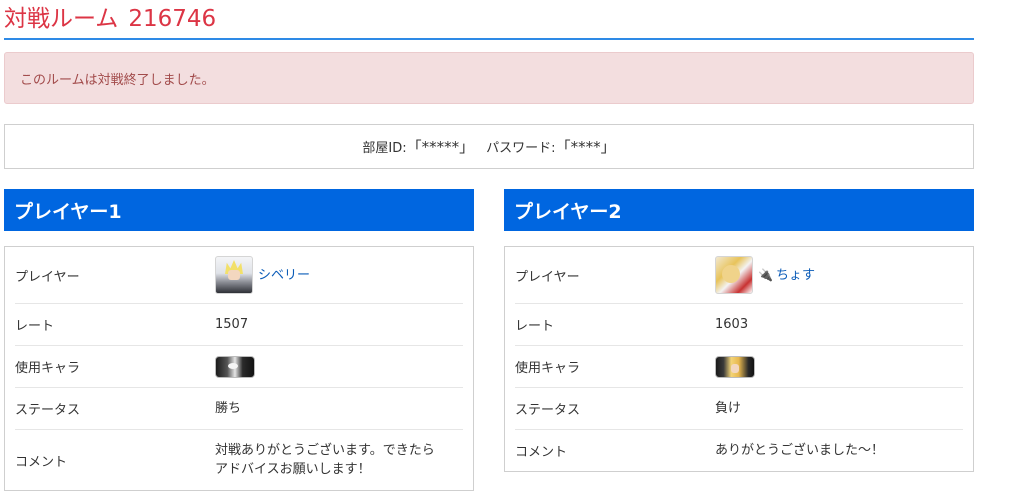  What do you see at coordinates (228, 408) in the screenshot?
I see `player1-status: 勝ち` at bounding box center [228, 408].